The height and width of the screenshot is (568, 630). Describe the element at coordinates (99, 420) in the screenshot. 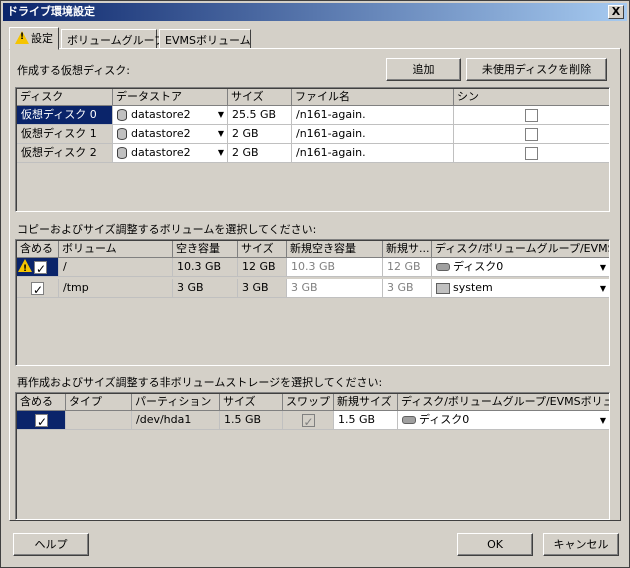

I see `type-cell` at that location.